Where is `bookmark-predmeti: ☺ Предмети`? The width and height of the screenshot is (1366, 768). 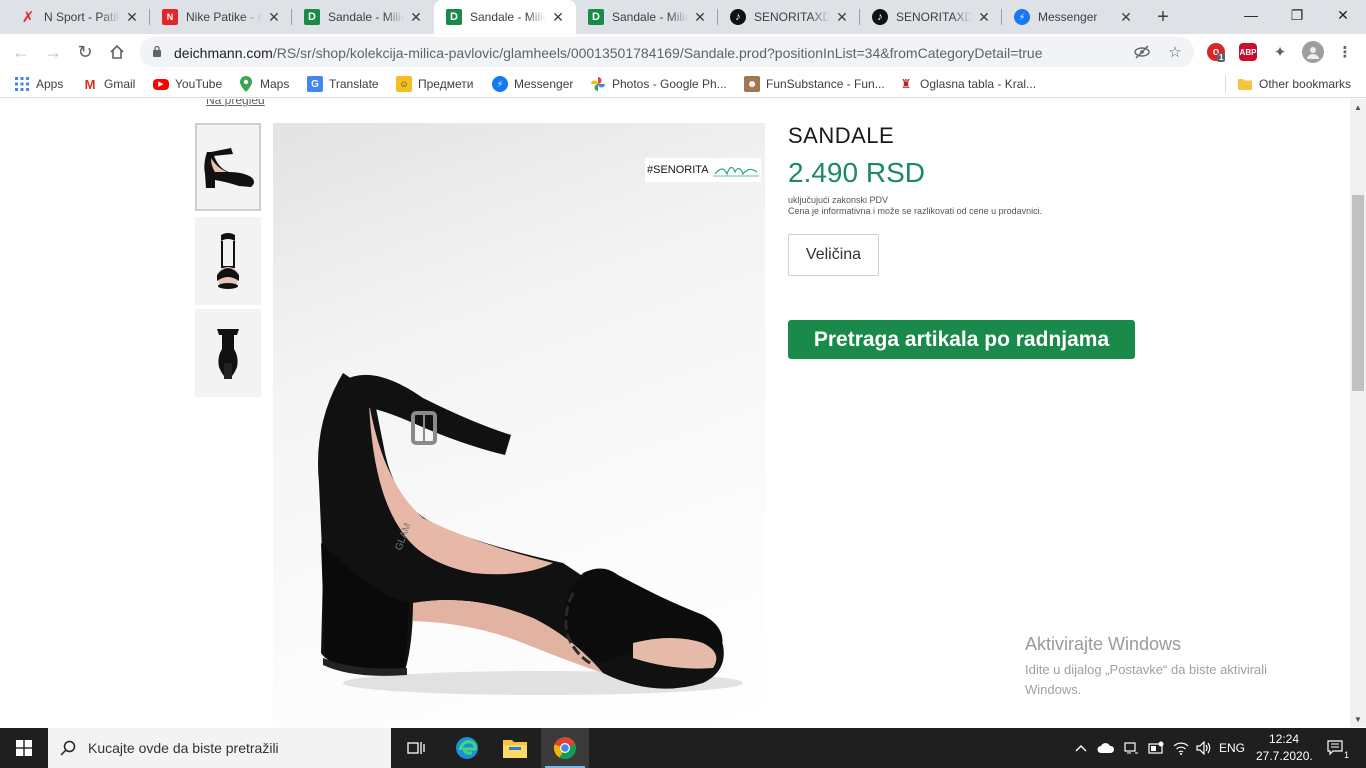 bookmark-predmeti: ☺ Предмети is located at coordinates (434, 84).